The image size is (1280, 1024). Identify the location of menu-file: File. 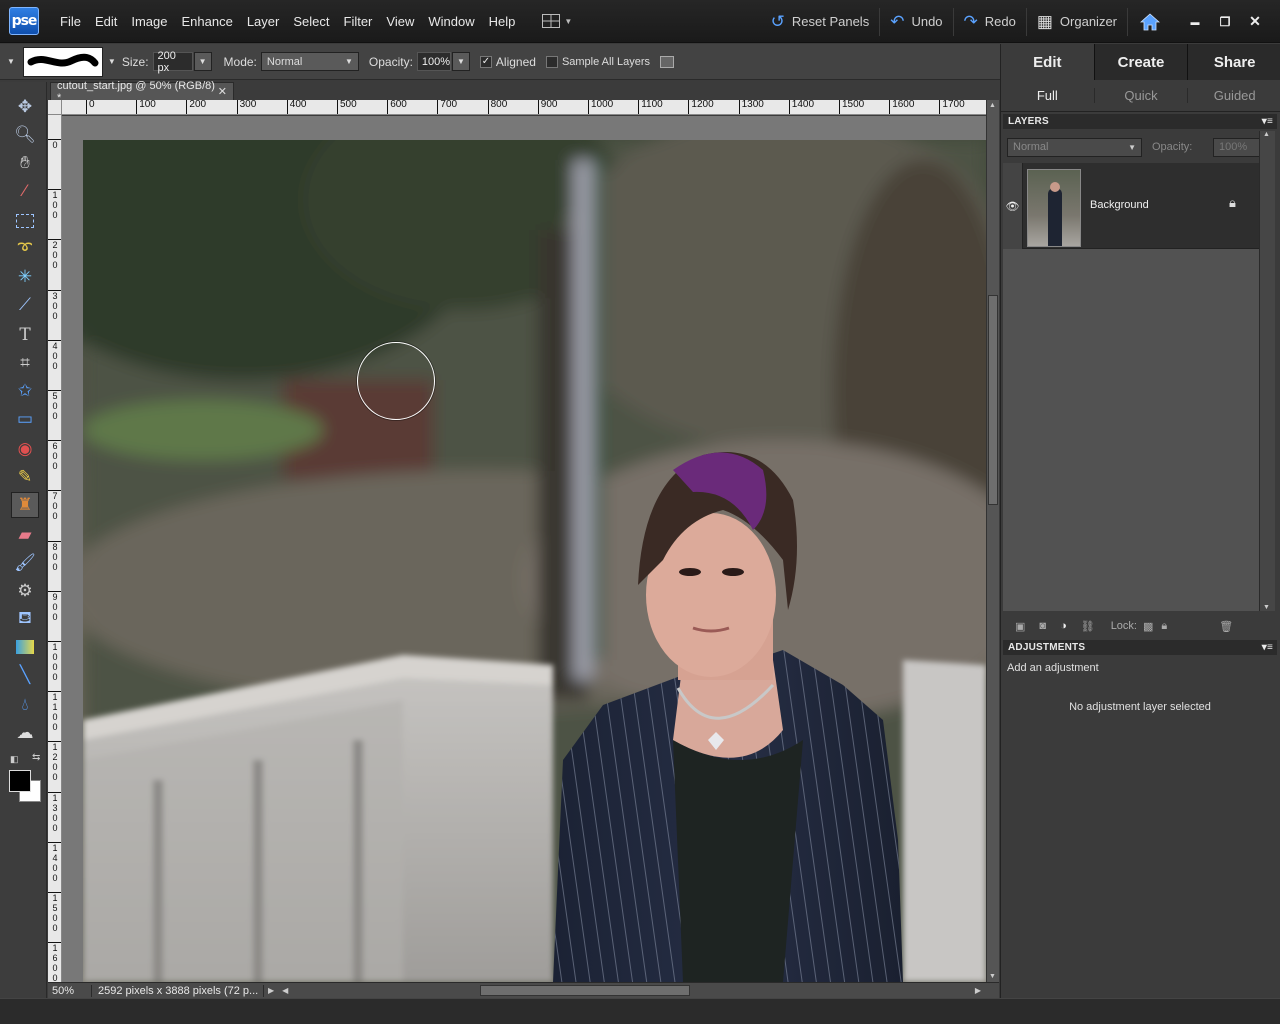
(70, 21).